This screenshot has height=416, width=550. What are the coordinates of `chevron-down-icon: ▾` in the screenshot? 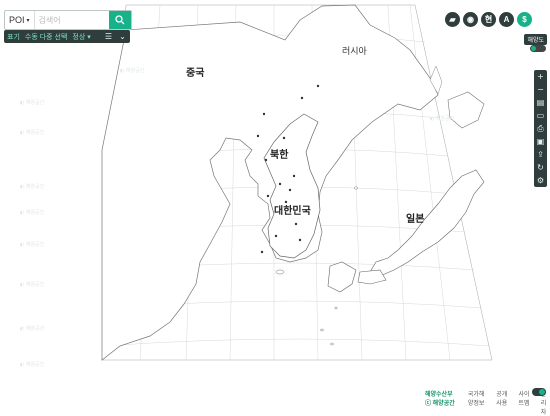 It's located at (28, 20).